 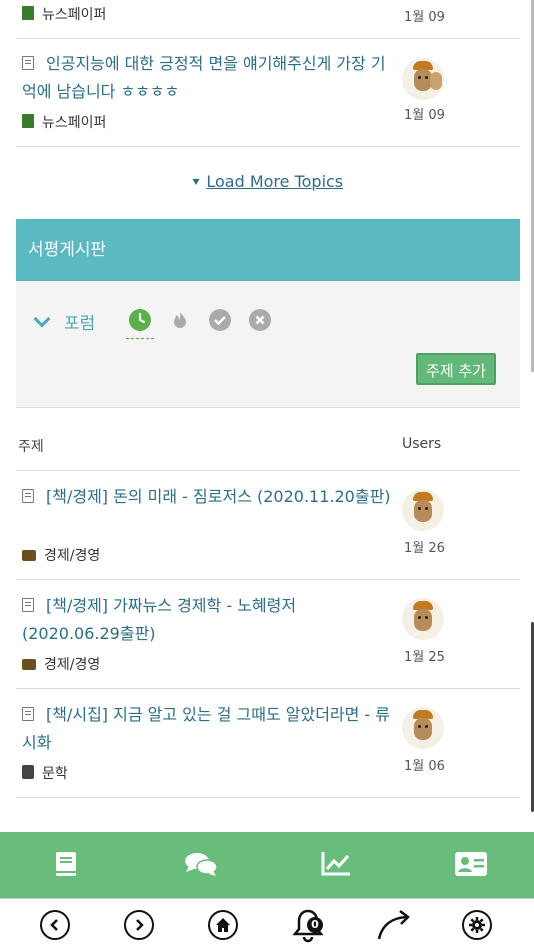 I want to click on double-chevron-down-icon: ⯆︎, so click(x=196, y=183).